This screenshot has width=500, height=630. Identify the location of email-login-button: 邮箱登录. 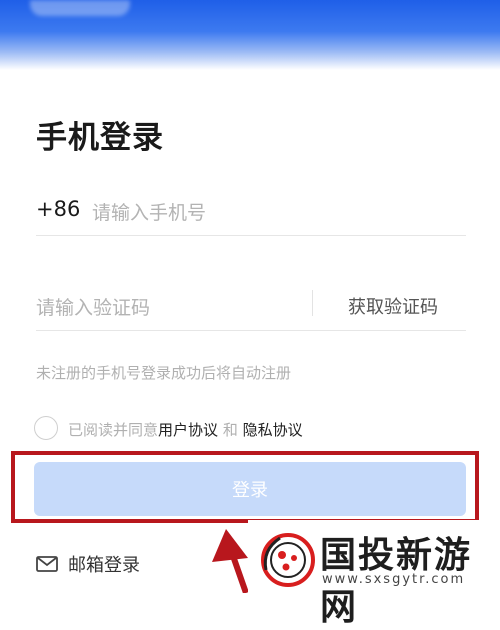
(88, 564).